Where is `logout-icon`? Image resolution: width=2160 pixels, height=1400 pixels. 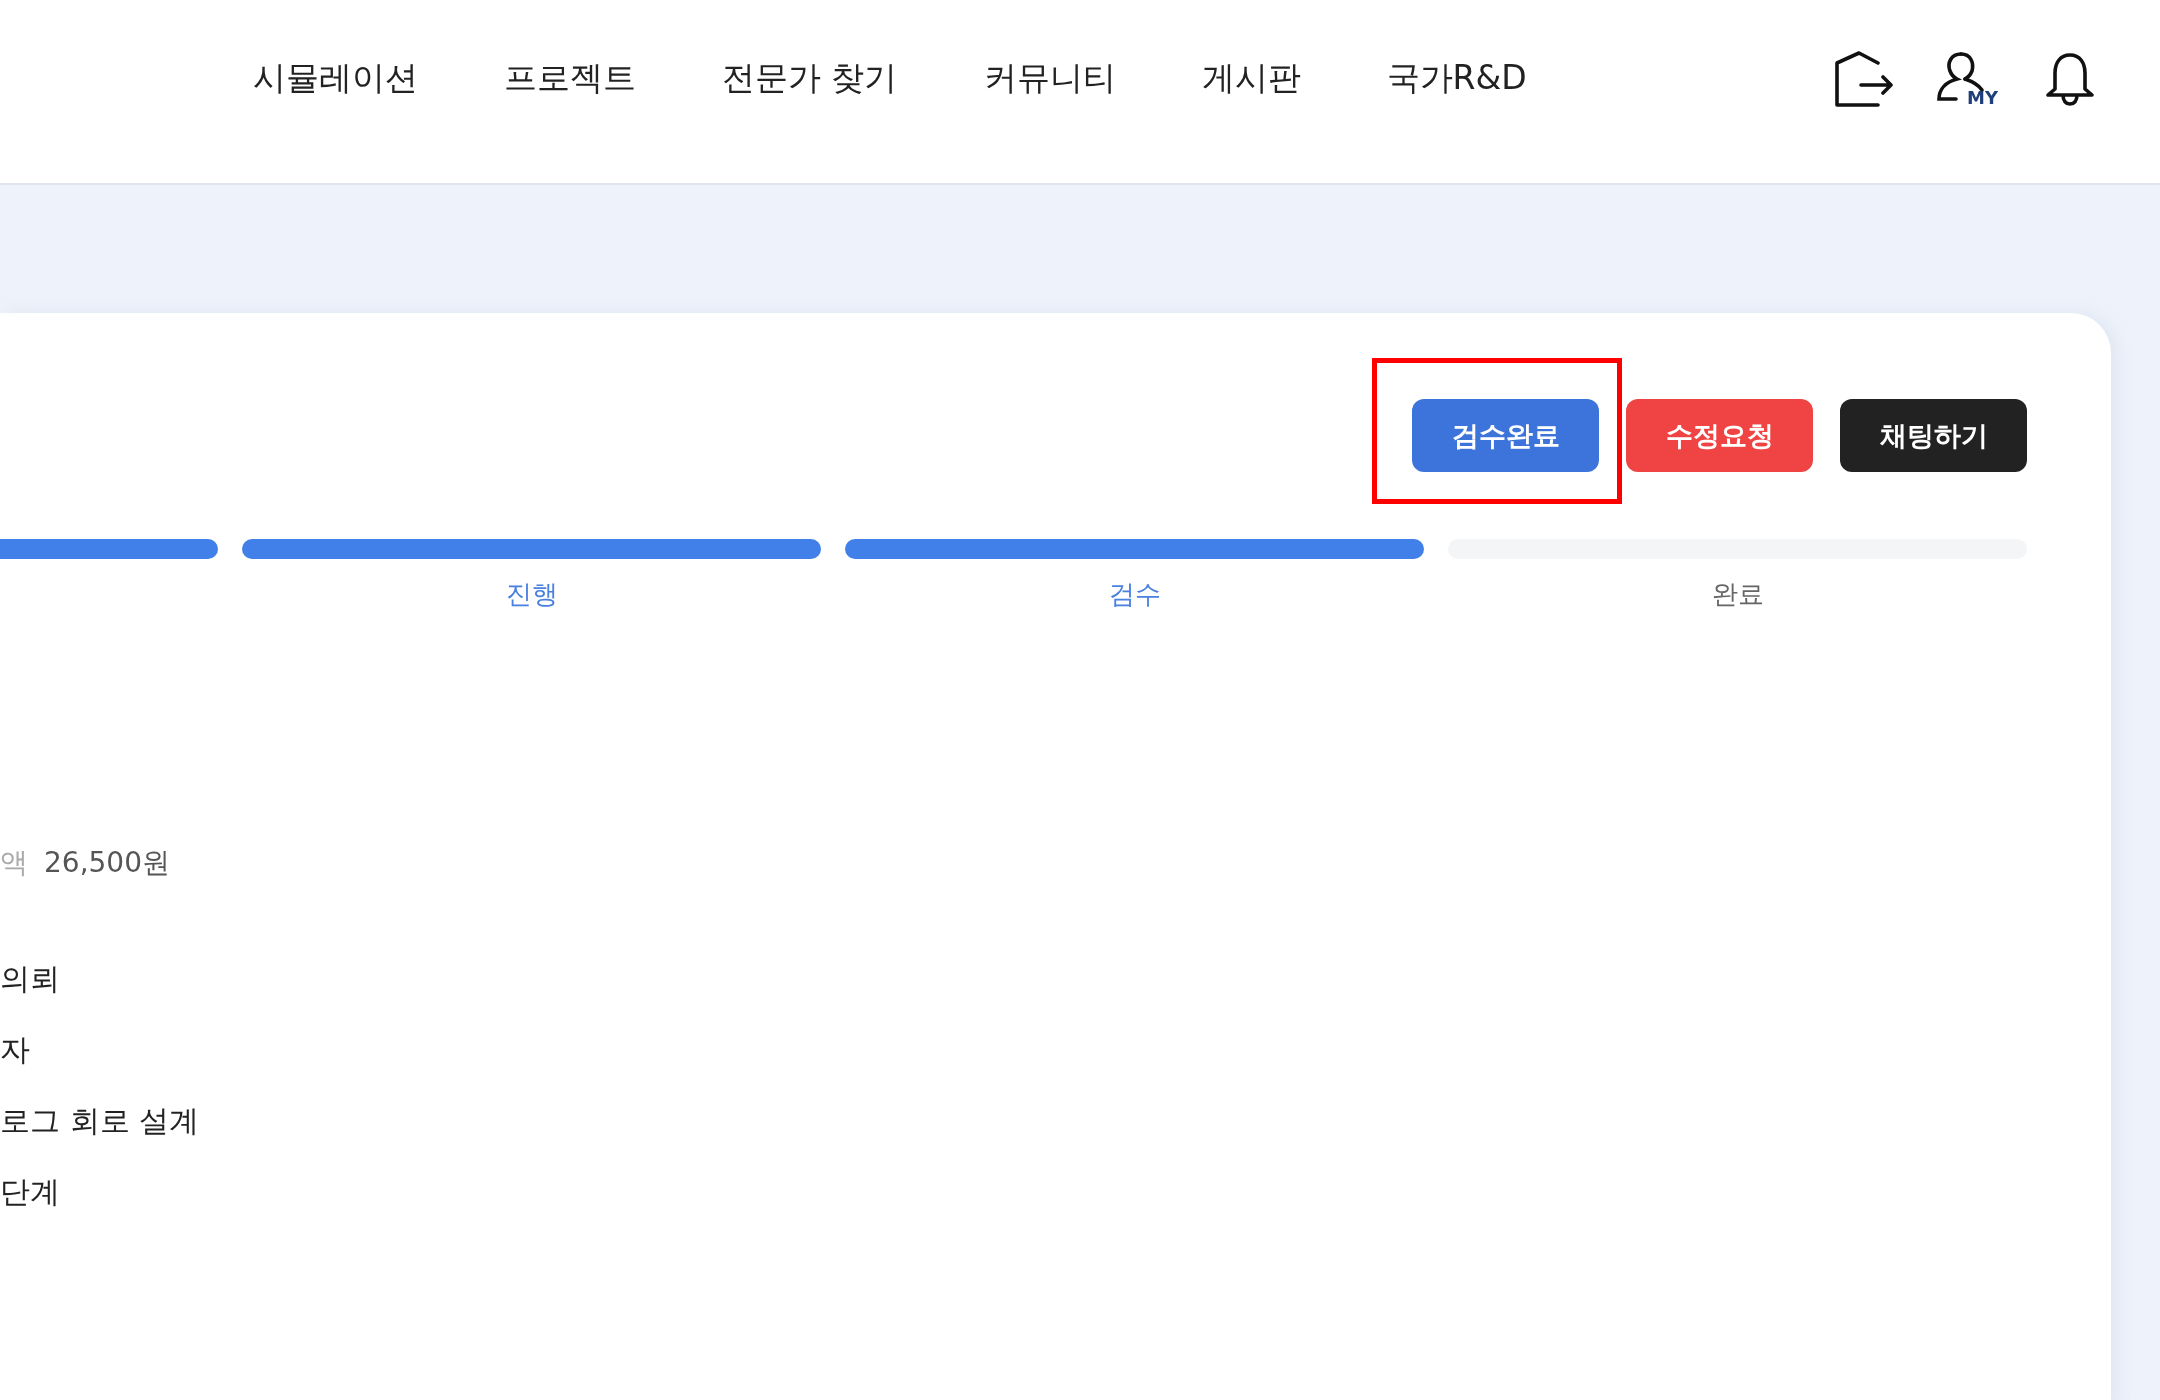 logout-icon is located at coordinates (1864, 78).